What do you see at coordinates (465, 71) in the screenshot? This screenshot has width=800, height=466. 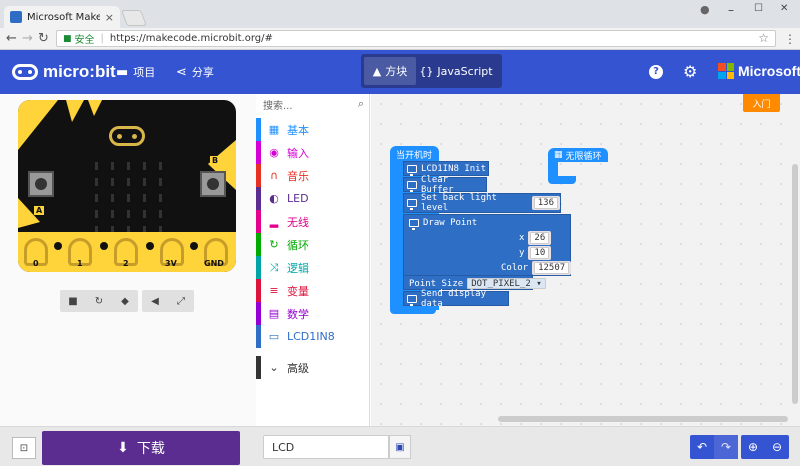 I see `tab-javascript-label: JavaScript` at bounding box center [465, 71].